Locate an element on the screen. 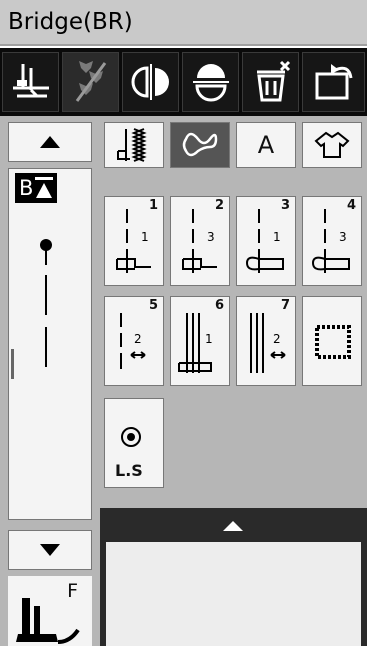 This screenshot has width=367, height=646. mirror-vertical-button is located at coordinates (210, 82).